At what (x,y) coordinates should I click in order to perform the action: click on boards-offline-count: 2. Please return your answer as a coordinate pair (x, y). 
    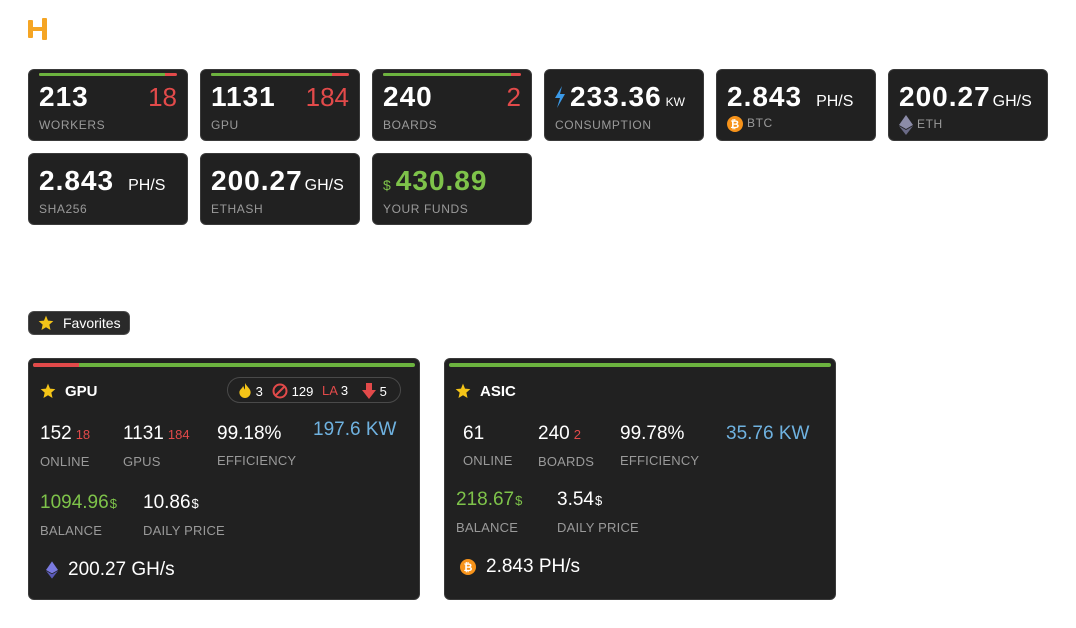
    Looking at the image, I should click on (513, 97).